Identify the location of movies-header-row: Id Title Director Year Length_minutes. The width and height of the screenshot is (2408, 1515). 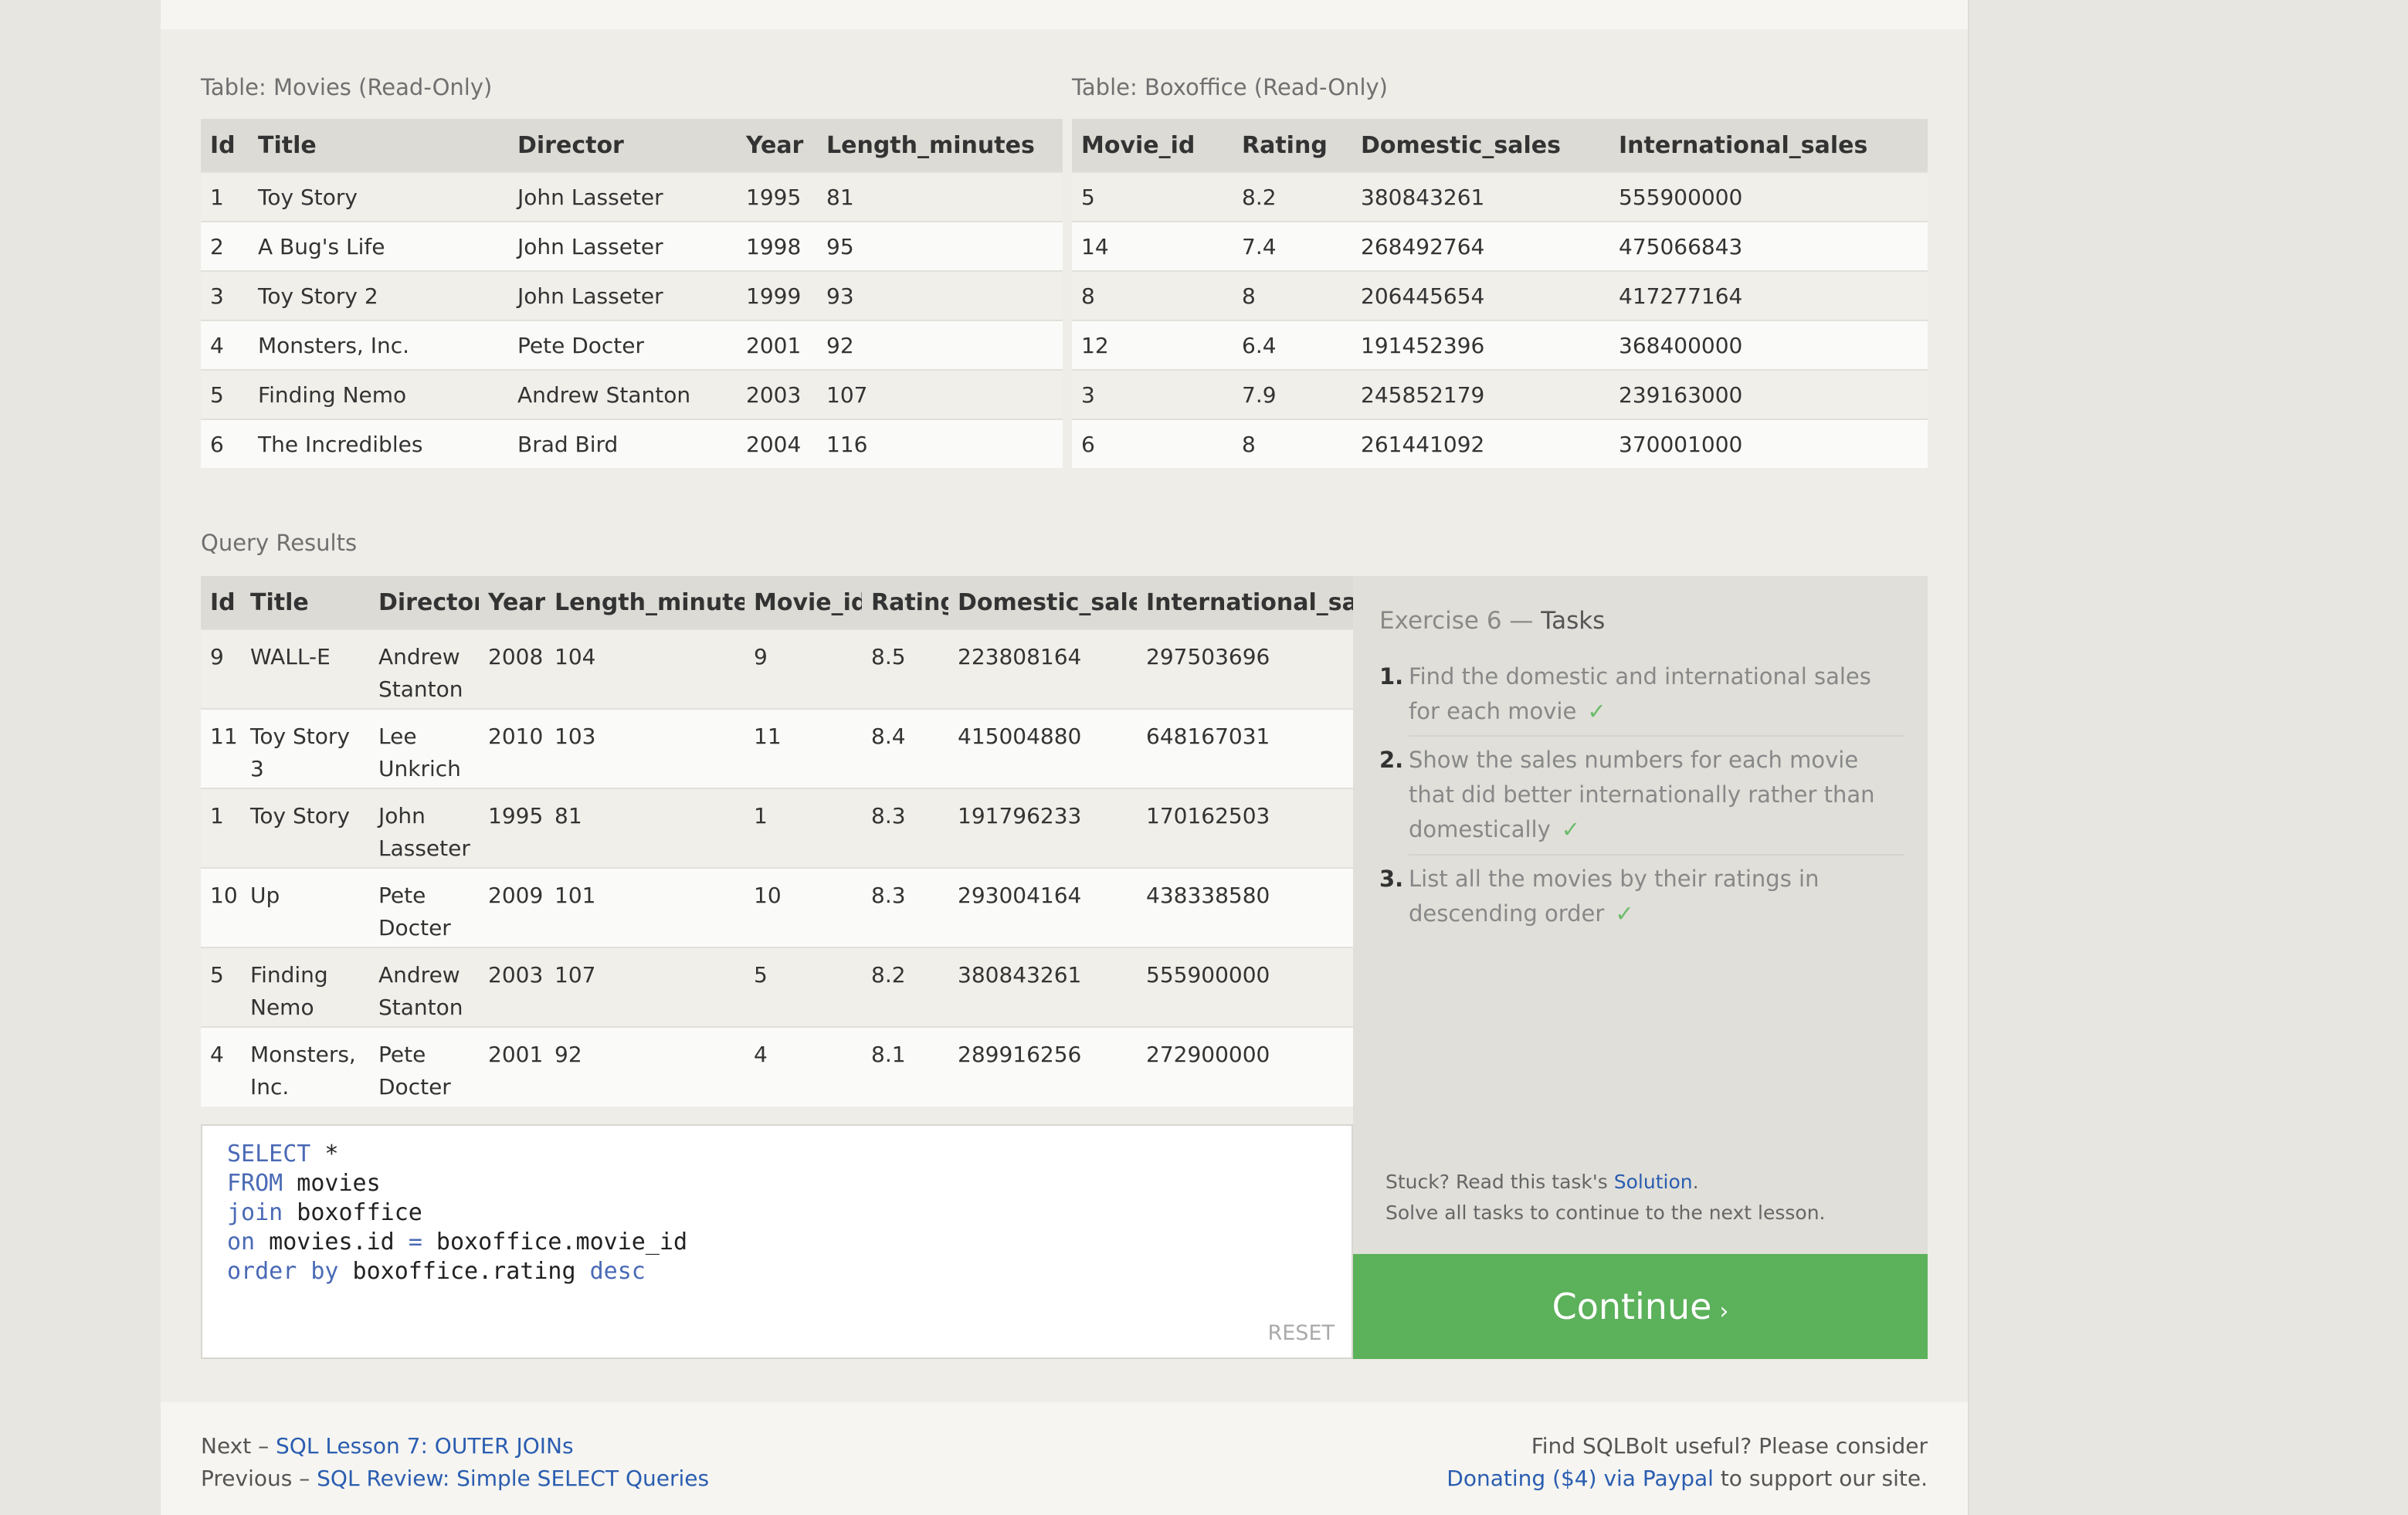
(632, 145).